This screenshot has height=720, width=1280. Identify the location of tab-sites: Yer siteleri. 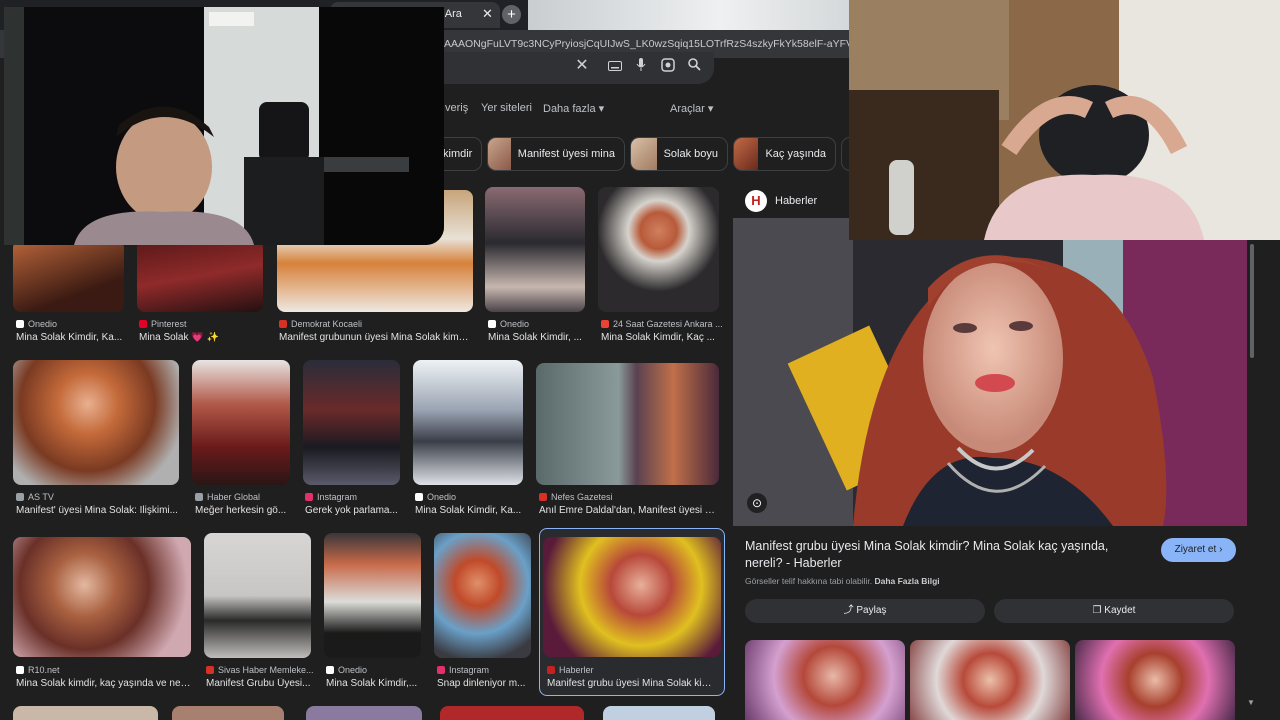
(506, 108).